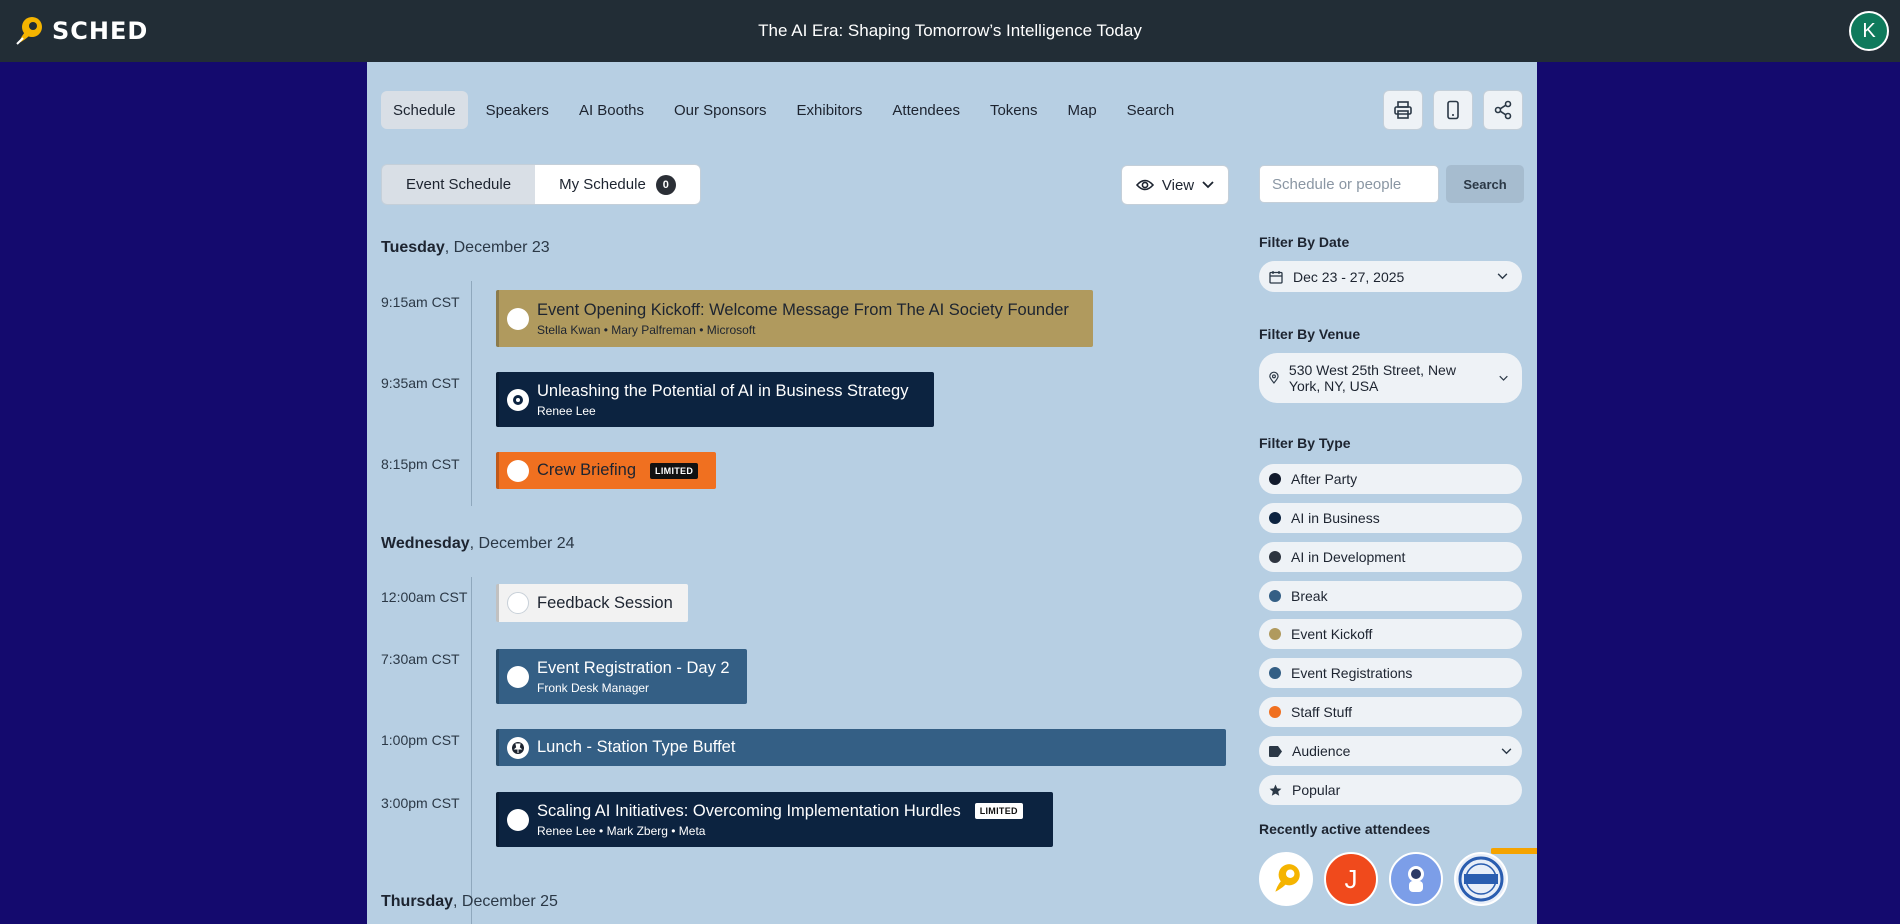 The height and width of the screenshot is (924, 1900). What do you see at coordinates (633, 667) in the screenshot?
I see `session-title: Event Registration - Day 2` at bounding box center [633, 667].